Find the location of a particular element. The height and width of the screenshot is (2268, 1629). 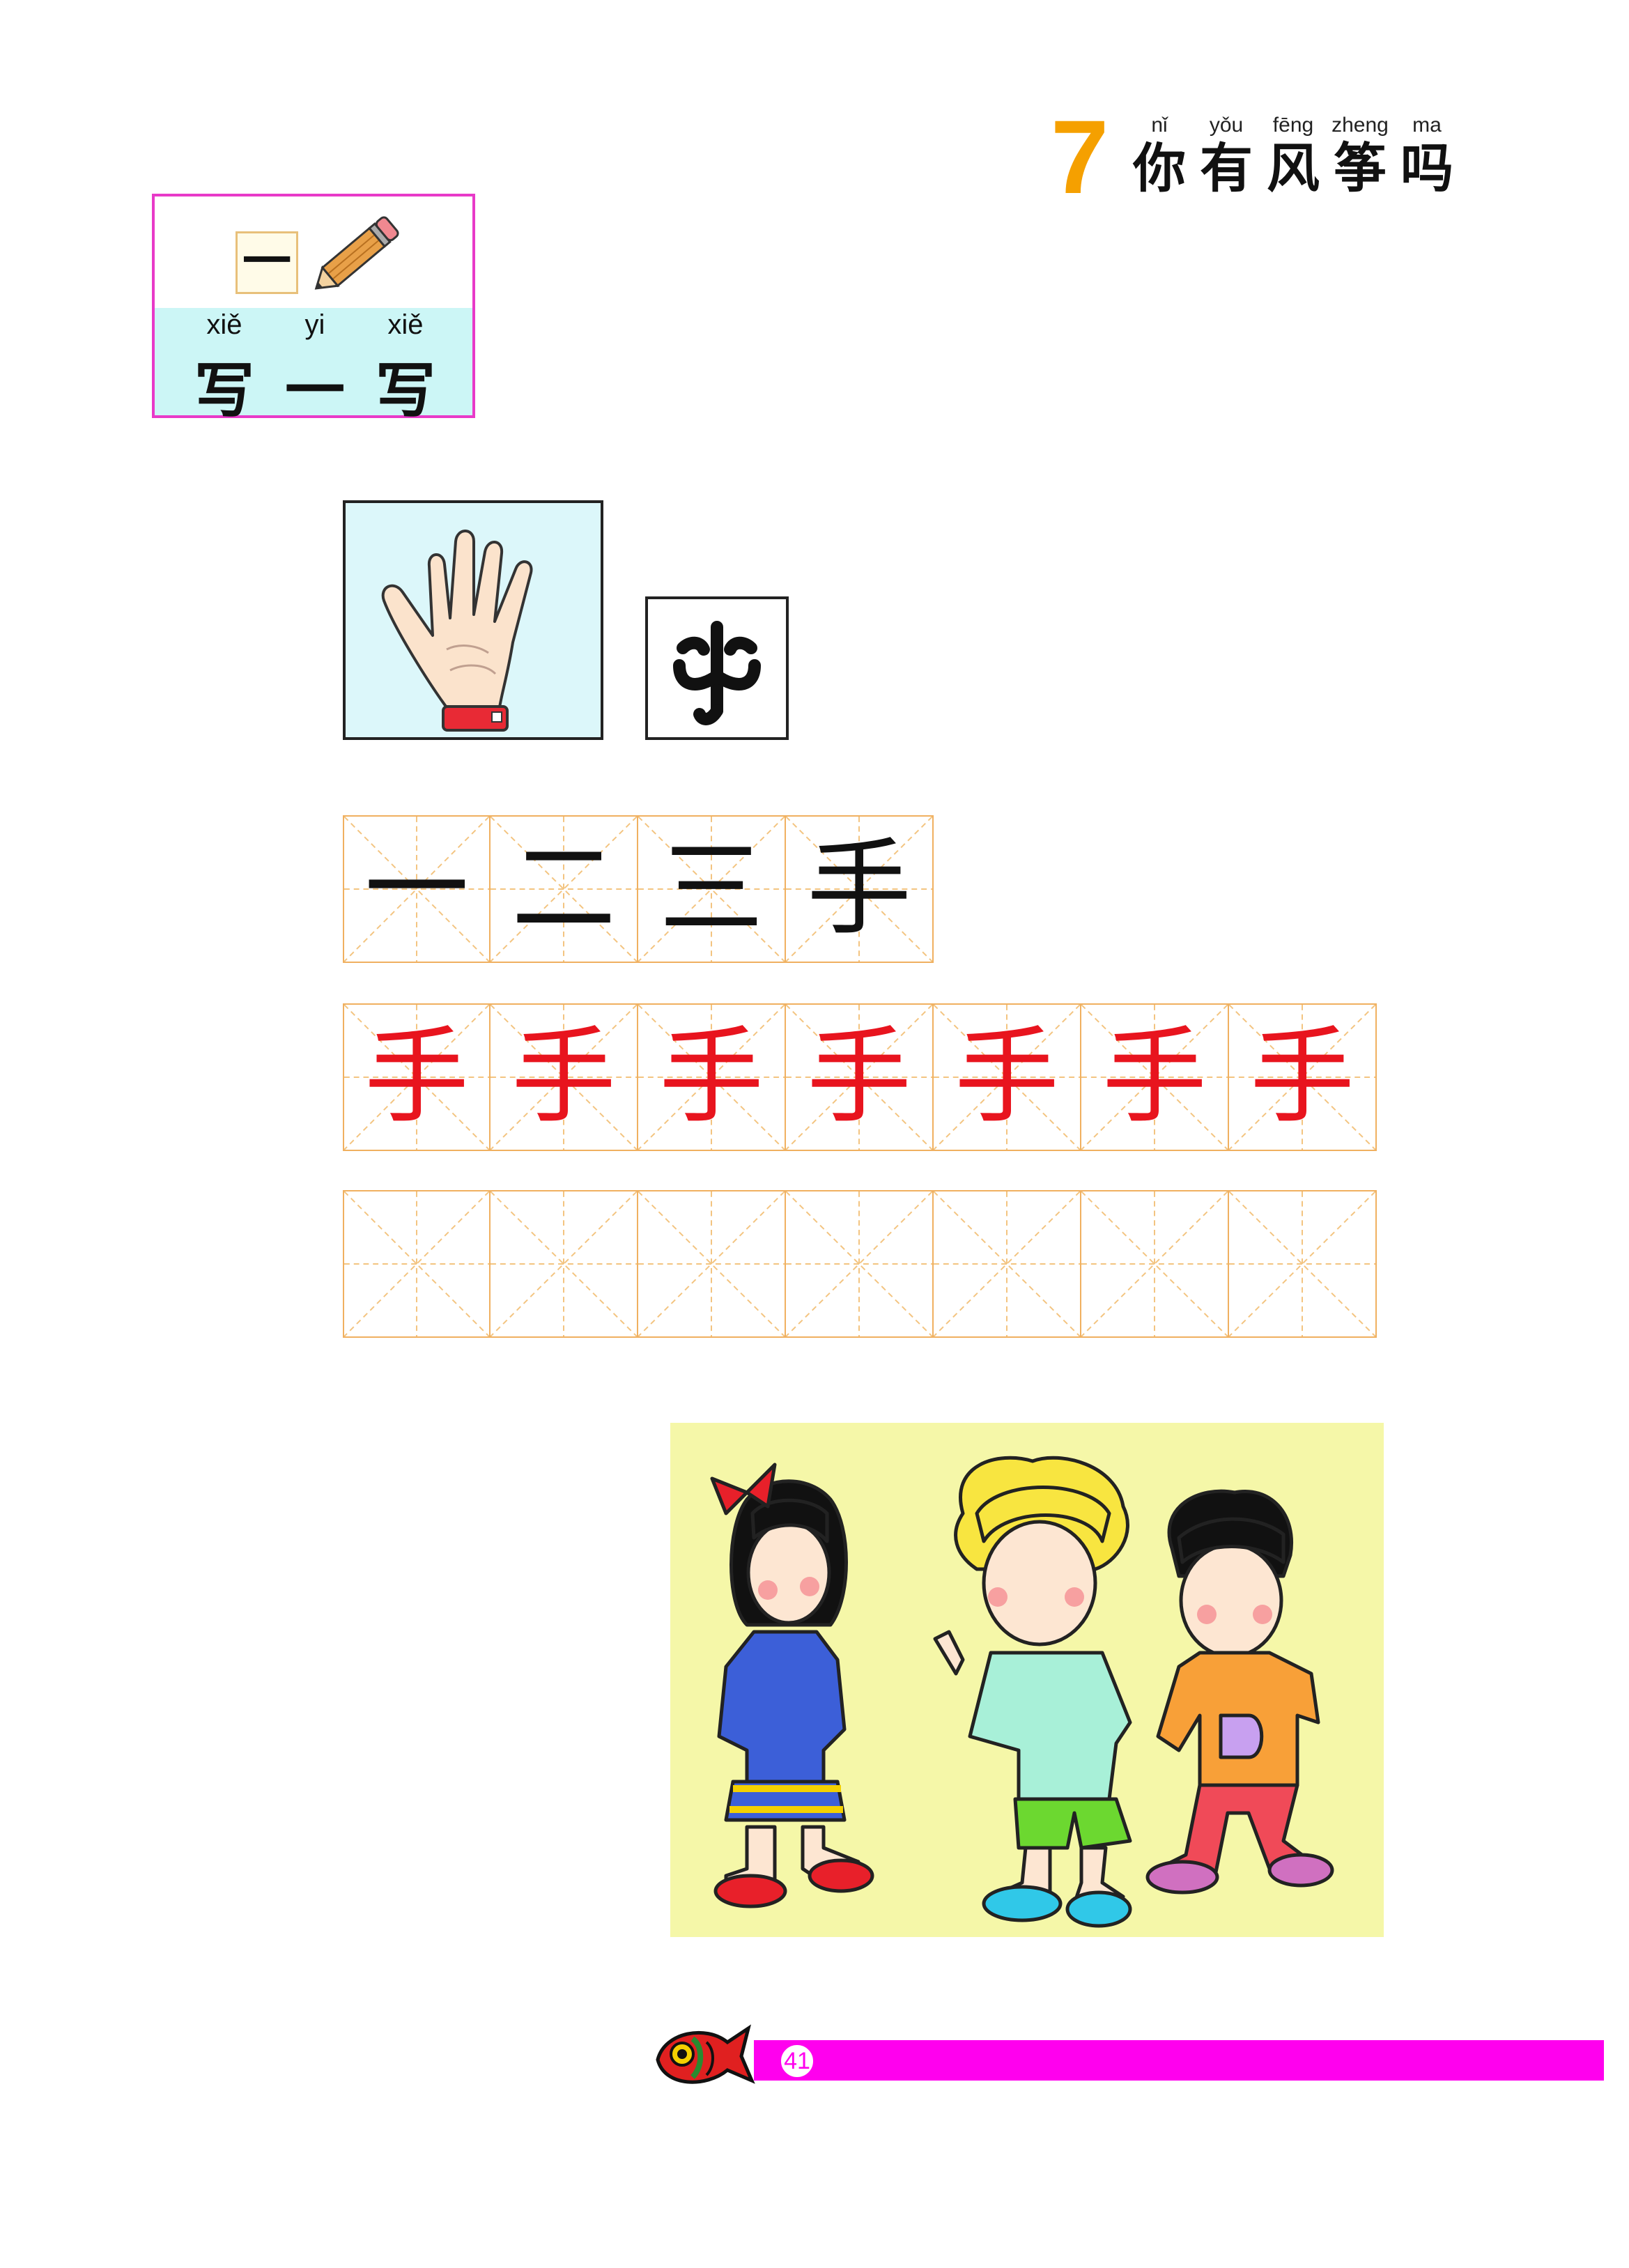

title-char: fēng 风 is located at coordinates (1294, 154).